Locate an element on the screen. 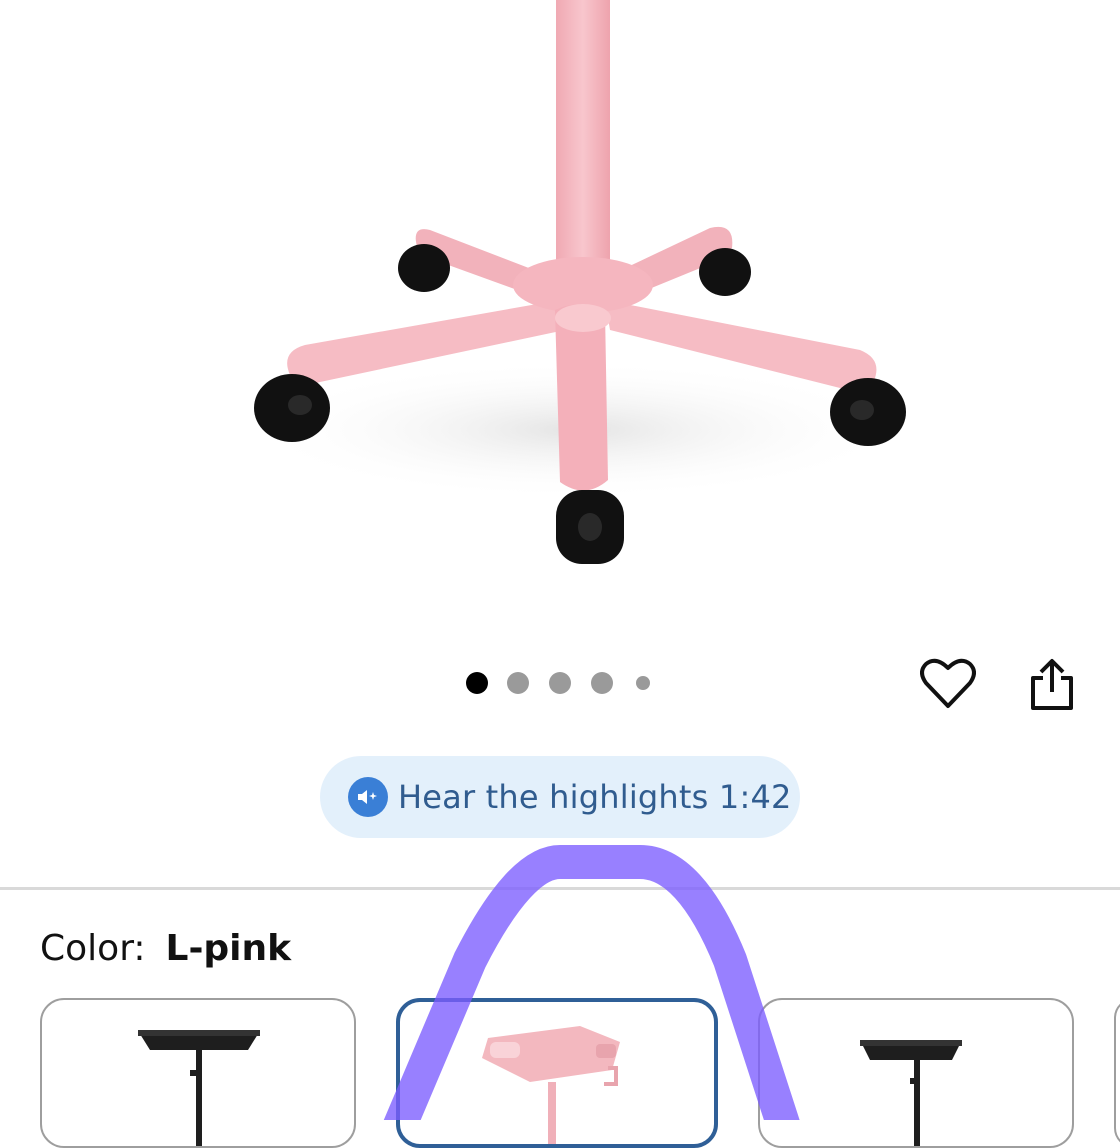  wishlist-button is located at coordinates (948, 684).